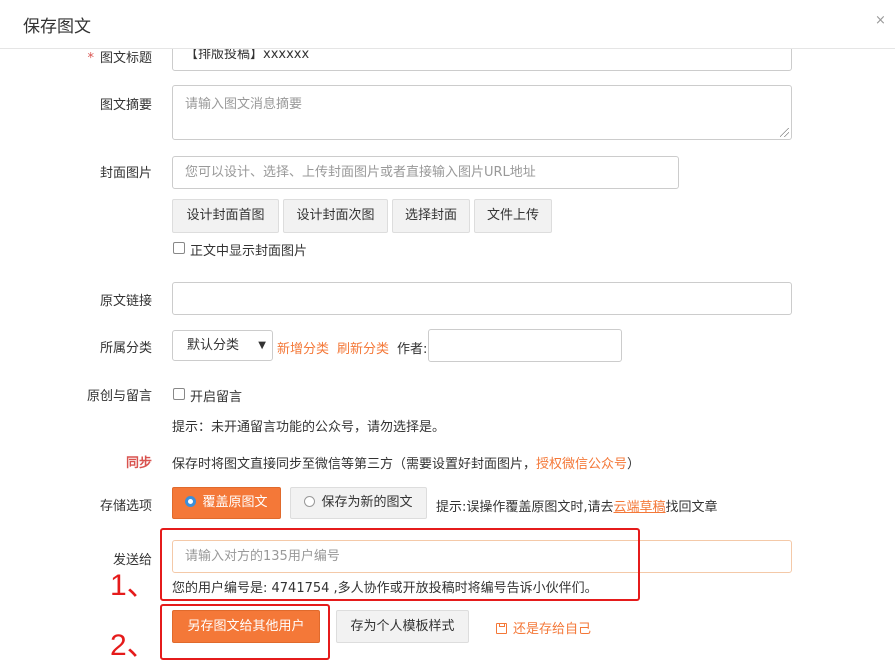 The width and height of the screenshot is (895, 672). Describe the element at coordinates (634, 464) in the screenshot. I see `sync-text-after: ）` at that location.